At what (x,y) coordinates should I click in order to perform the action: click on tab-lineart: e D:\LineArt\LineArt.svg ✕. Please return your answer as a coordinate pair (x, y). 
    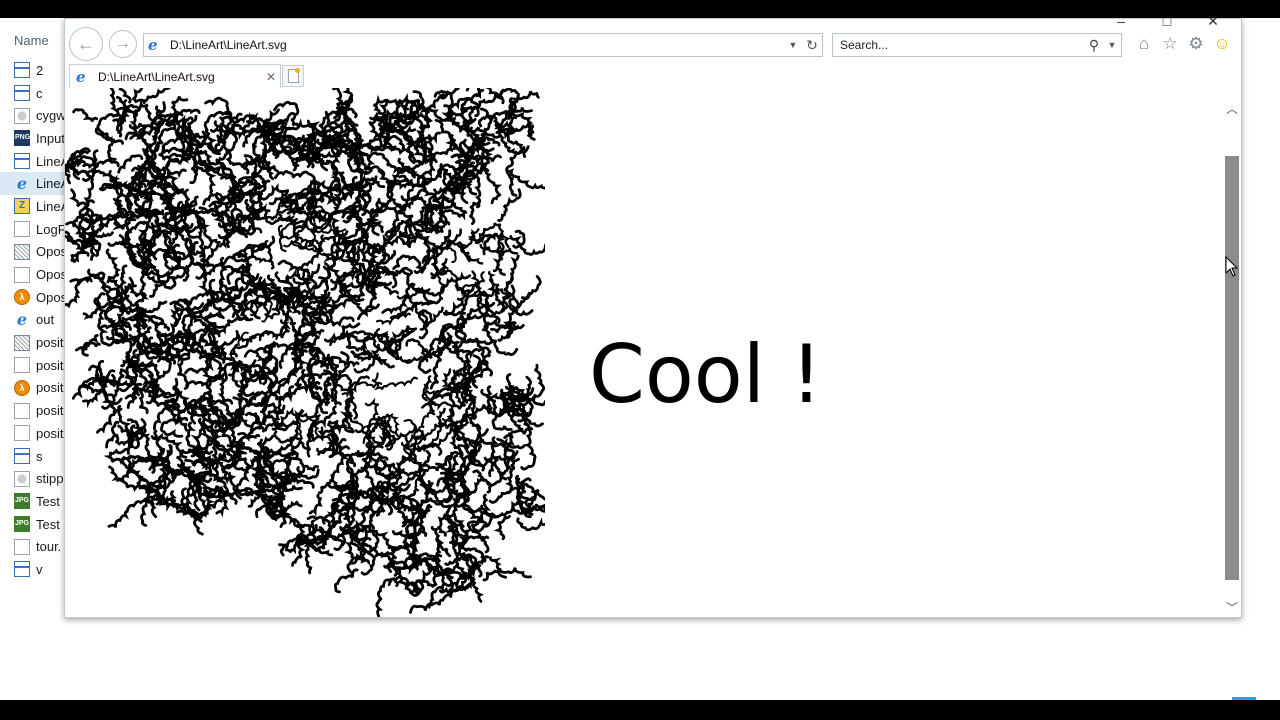
    Looking at the image, I should click on (175, 76).